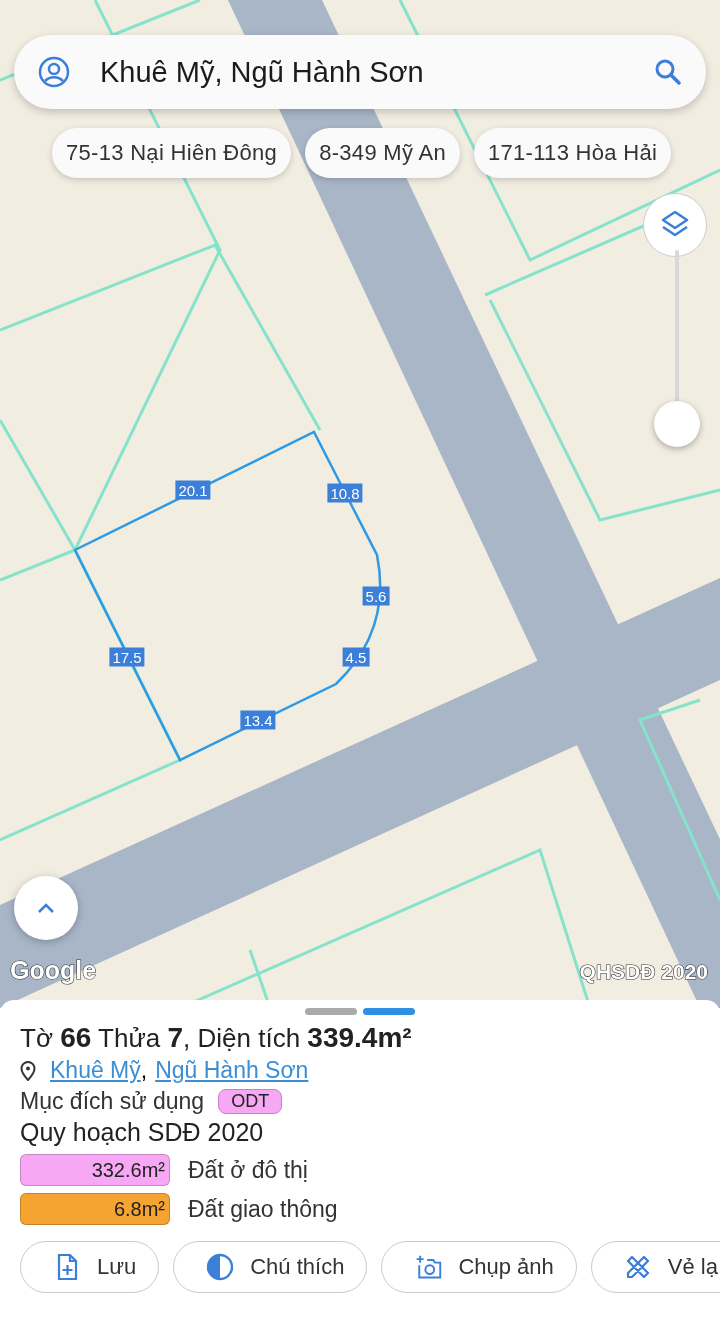 This screenshot has width=720, height=1332. Describe the element at coordinates (142, 1132) in the screenshot. I see `planning-title: Quy hoạch SDĐ 2020` at that location.